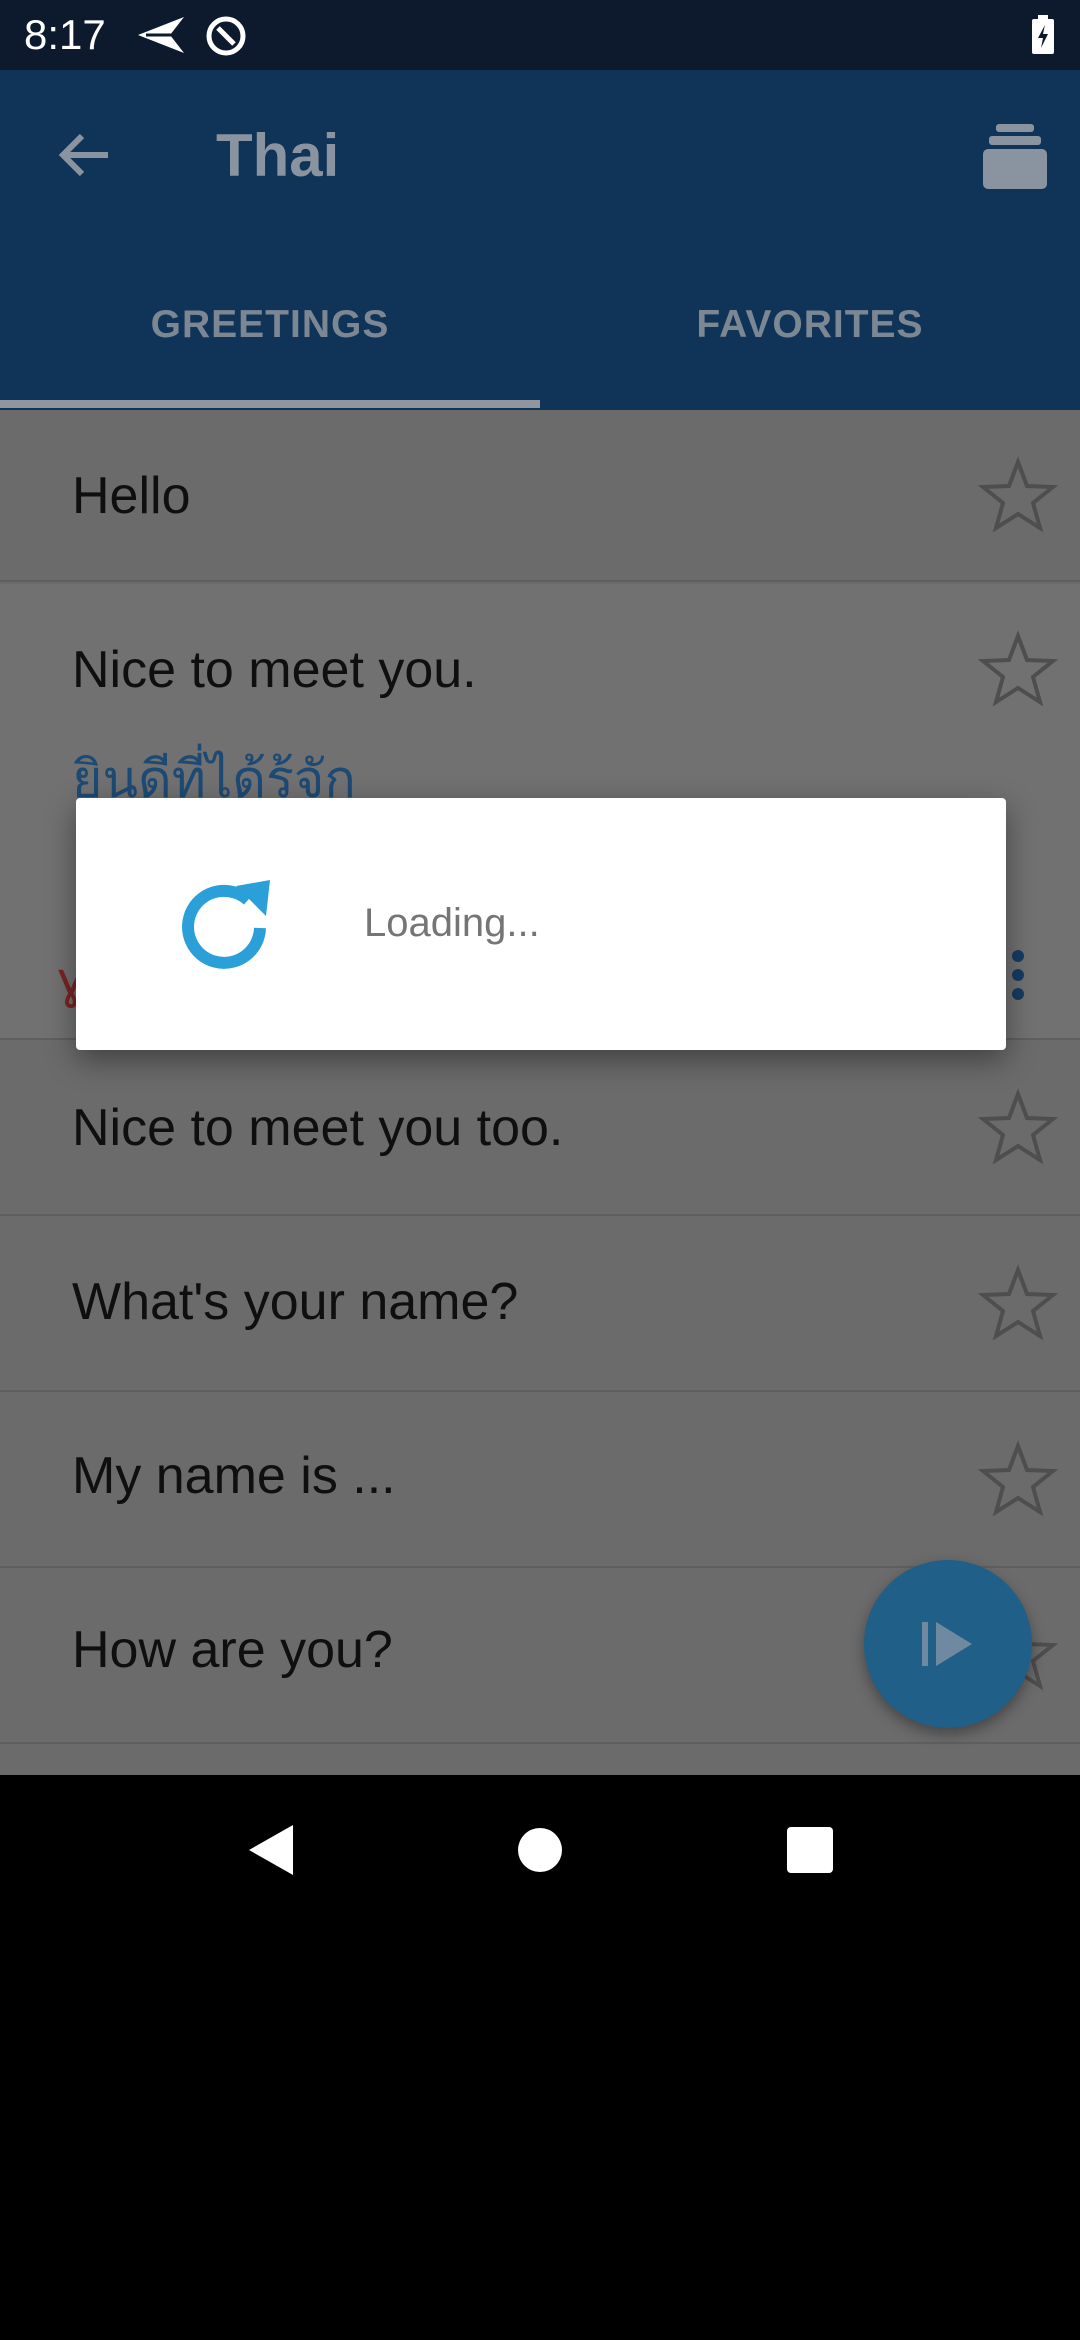  What do you see at coordinates (226, 924) in the screenshot?
I see `refresh-icon` at bounding box center [226, 924].